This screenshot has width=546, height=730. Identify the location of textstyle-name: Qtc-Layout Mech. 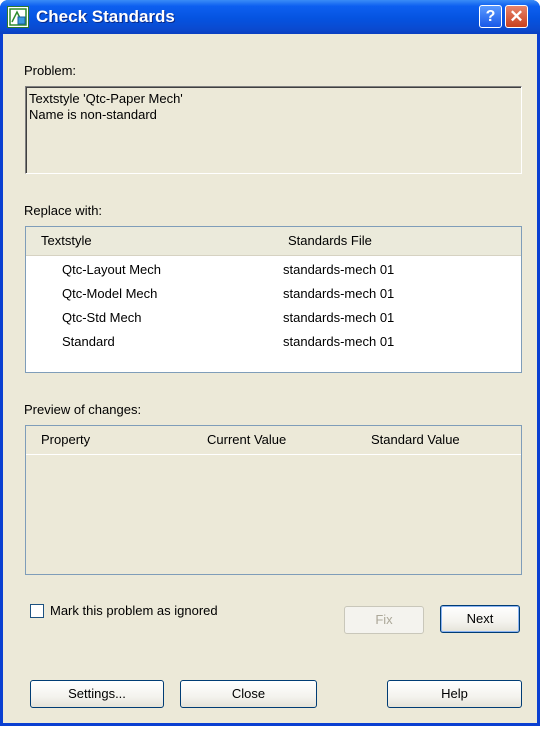
(111, 269).